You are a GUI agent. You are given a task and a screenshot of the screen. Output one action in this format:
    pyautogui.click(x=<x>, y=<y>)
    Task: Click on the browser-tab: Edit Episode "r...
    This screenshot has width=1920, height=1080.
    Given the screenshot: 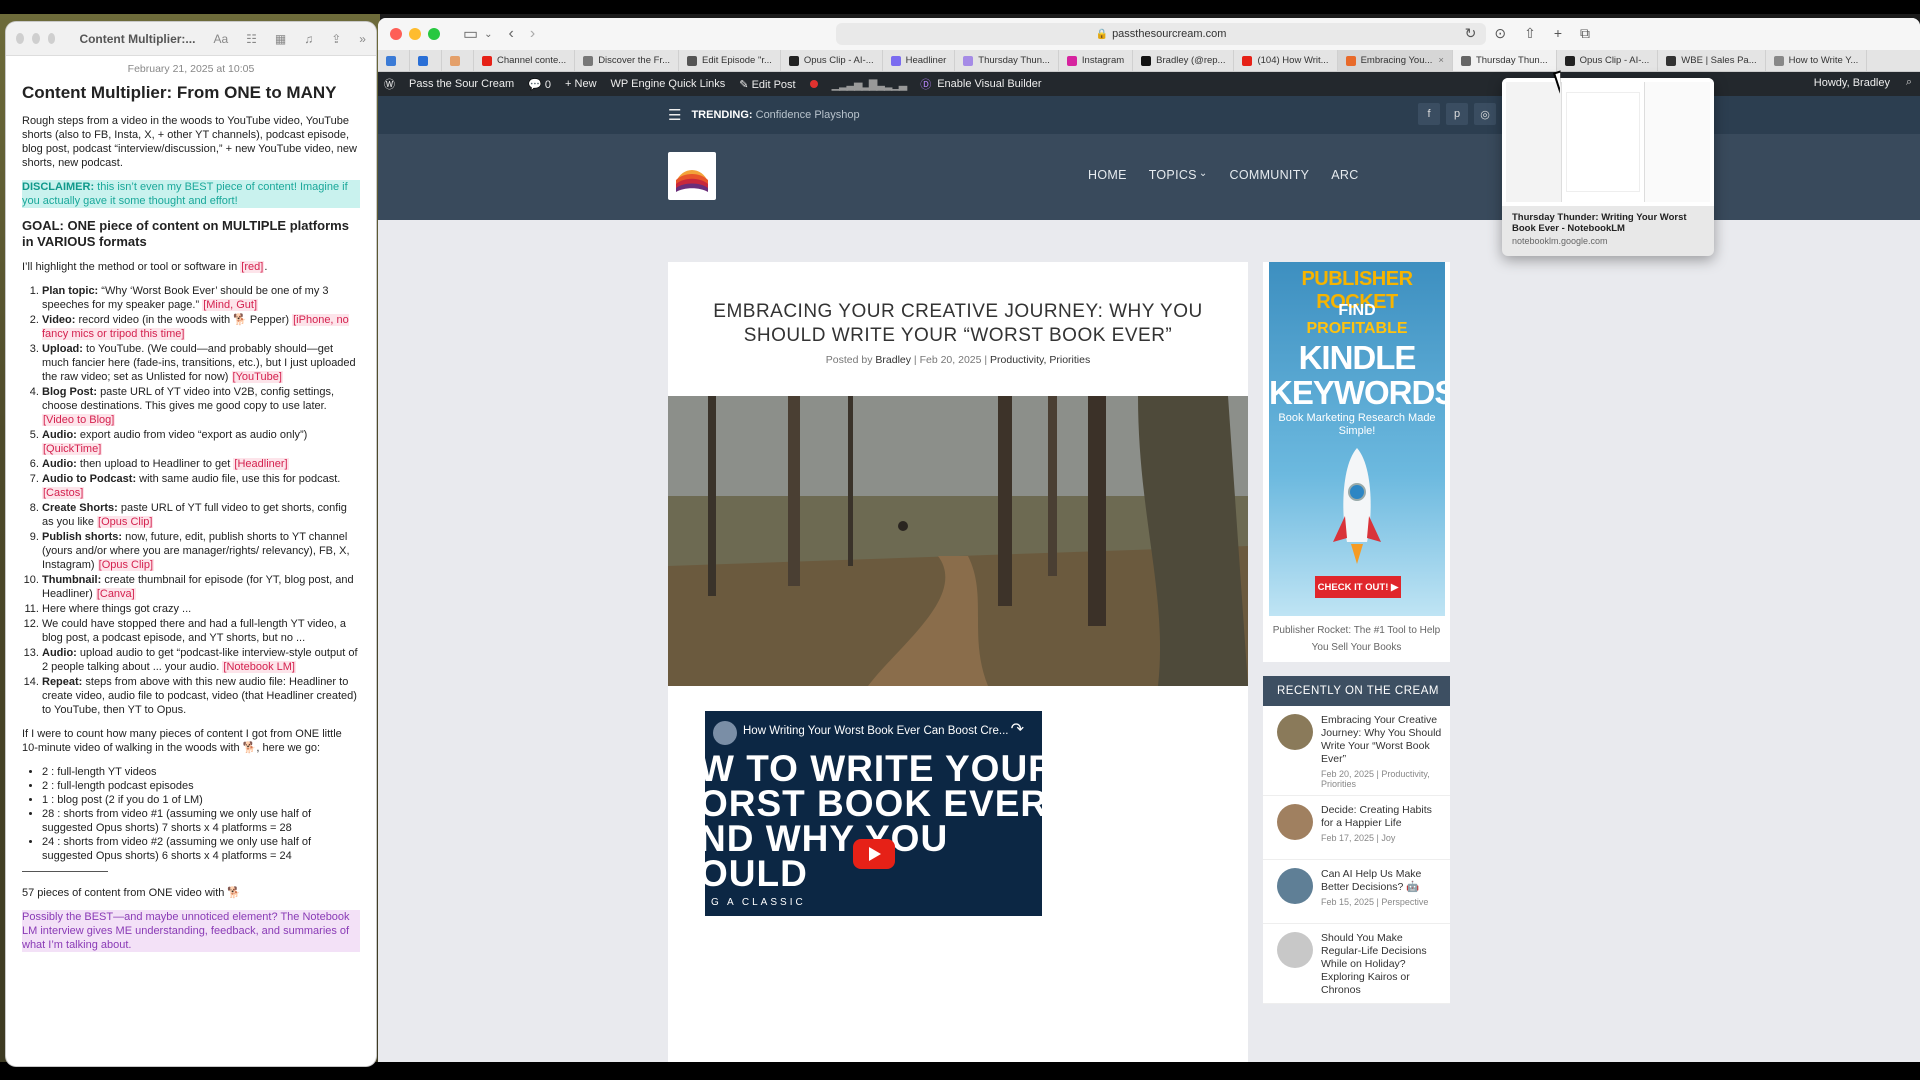 What is the action you would take?
    pyautogui.click(x=730, y=60)
    